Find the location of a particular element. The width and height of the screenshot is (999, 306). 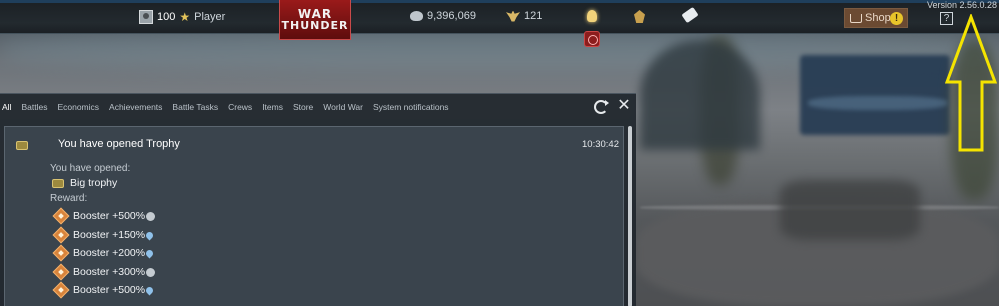

premium-gem-icon is located at coordinates (639, 16).